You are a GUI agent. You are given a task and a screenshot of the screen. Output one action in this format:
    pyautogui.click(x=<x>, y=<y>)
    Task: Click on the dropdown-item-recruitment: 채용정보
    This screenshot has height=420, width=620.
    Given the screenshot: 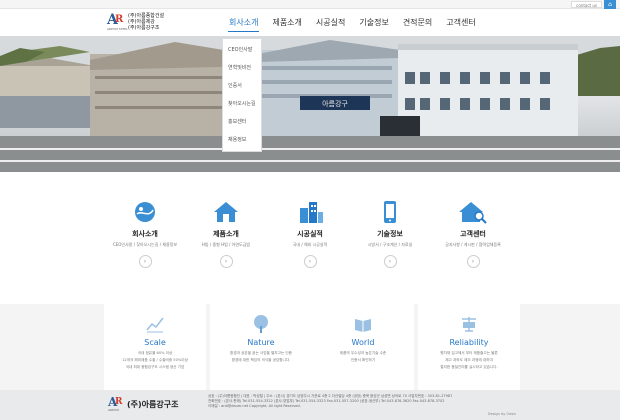 What is the action you would take?
    pyautogui.click(x=242, y=140)
    